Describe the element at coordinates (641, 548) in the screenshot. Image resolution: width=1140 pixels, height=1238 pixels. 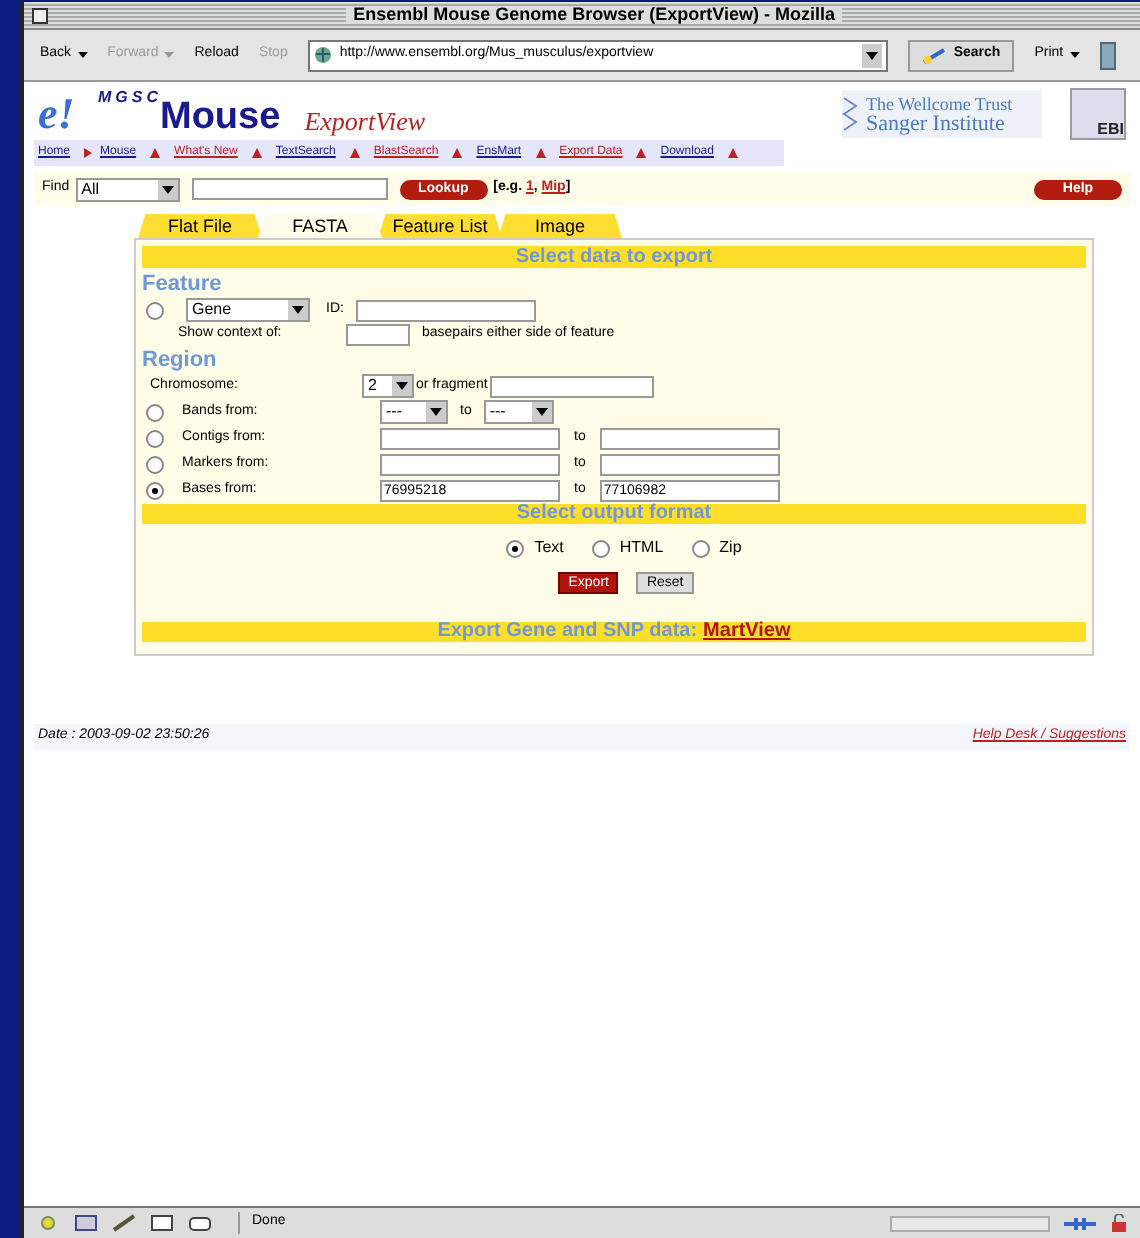
I see `format-label: HTML` at that location.